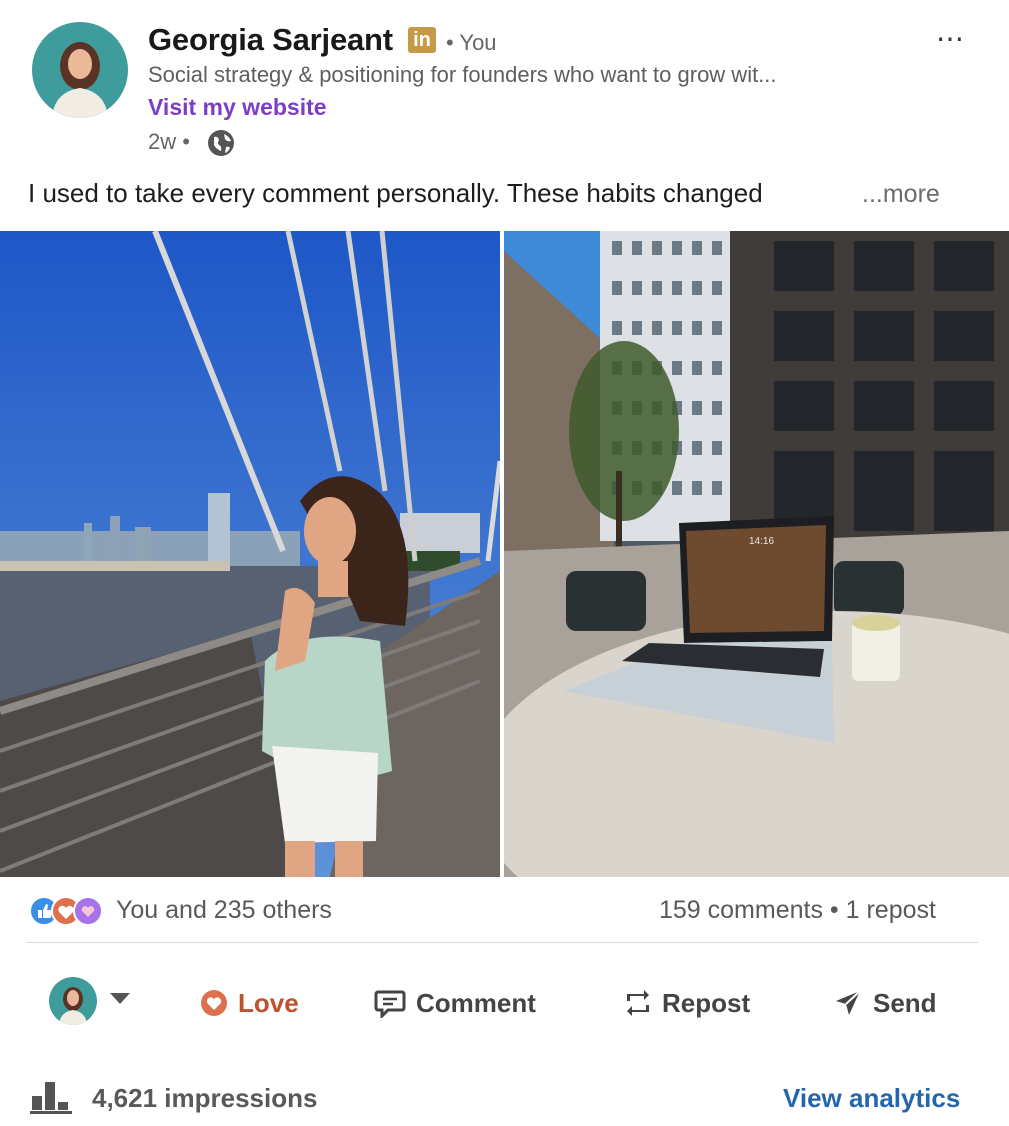 This screenshot has width=1009, height=1126. Describe the element at coordinates (221, 143) in the screenshot. I see `globe-icon` at that location.